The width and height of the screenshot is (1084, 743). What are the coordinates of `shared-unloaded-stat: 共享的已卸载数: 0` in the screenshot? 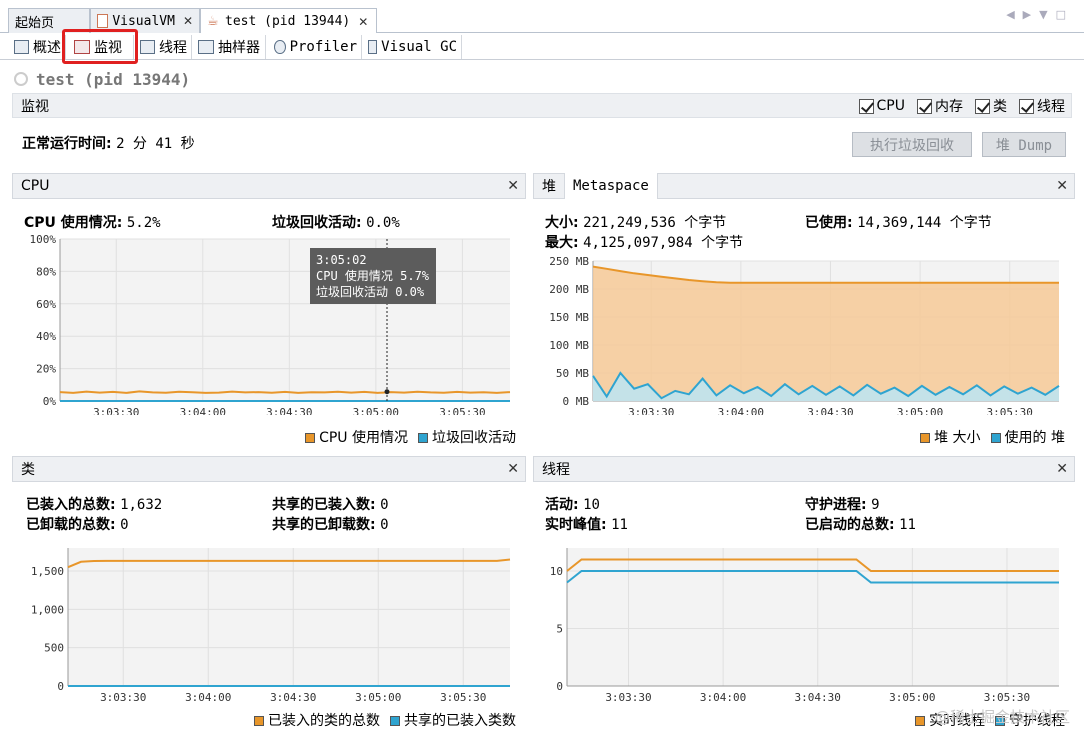 It's located at (330, 524).